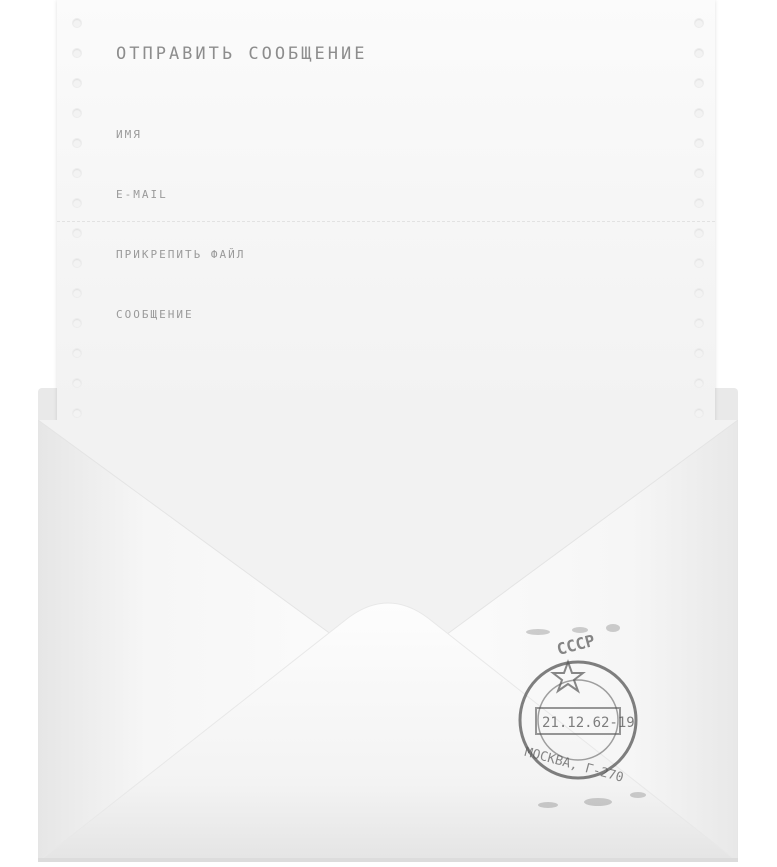 The image size is (777, 867). I want to click on envelope-bottom-edge, so click(388, 860).